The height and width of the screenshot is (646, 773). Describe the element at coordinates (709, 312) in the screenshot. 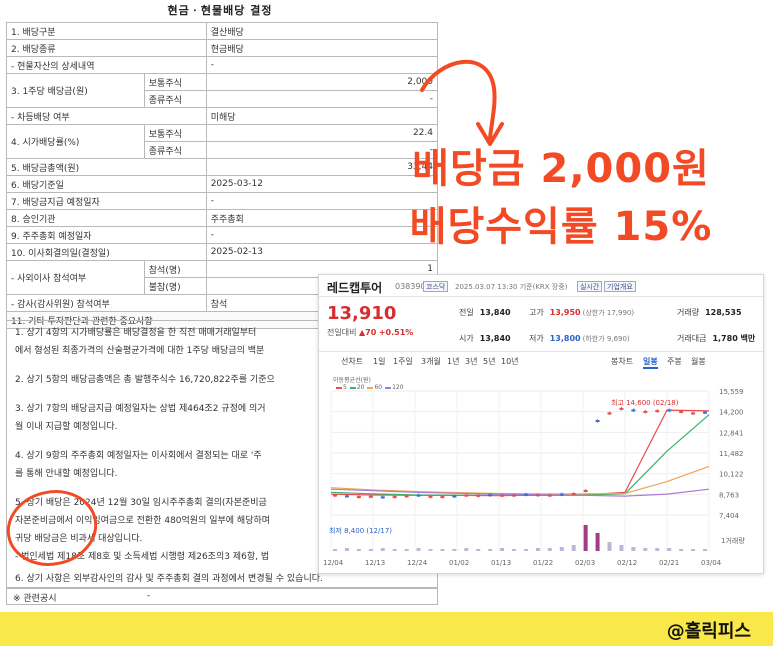

I see `stat-volume: 거래량 128,535` at that location.